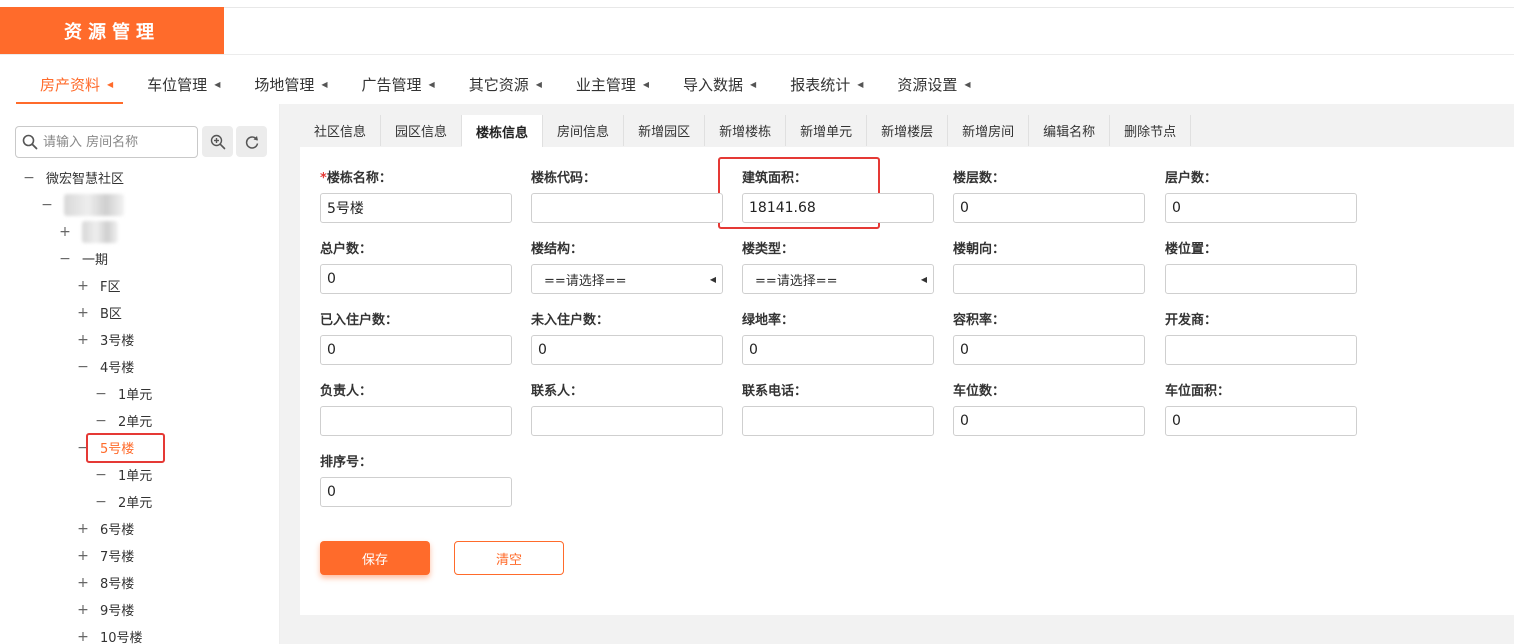 This screenshot has height=644, width=1514. I want to click on tab-2: 楼栋信息, so click(503, 131).